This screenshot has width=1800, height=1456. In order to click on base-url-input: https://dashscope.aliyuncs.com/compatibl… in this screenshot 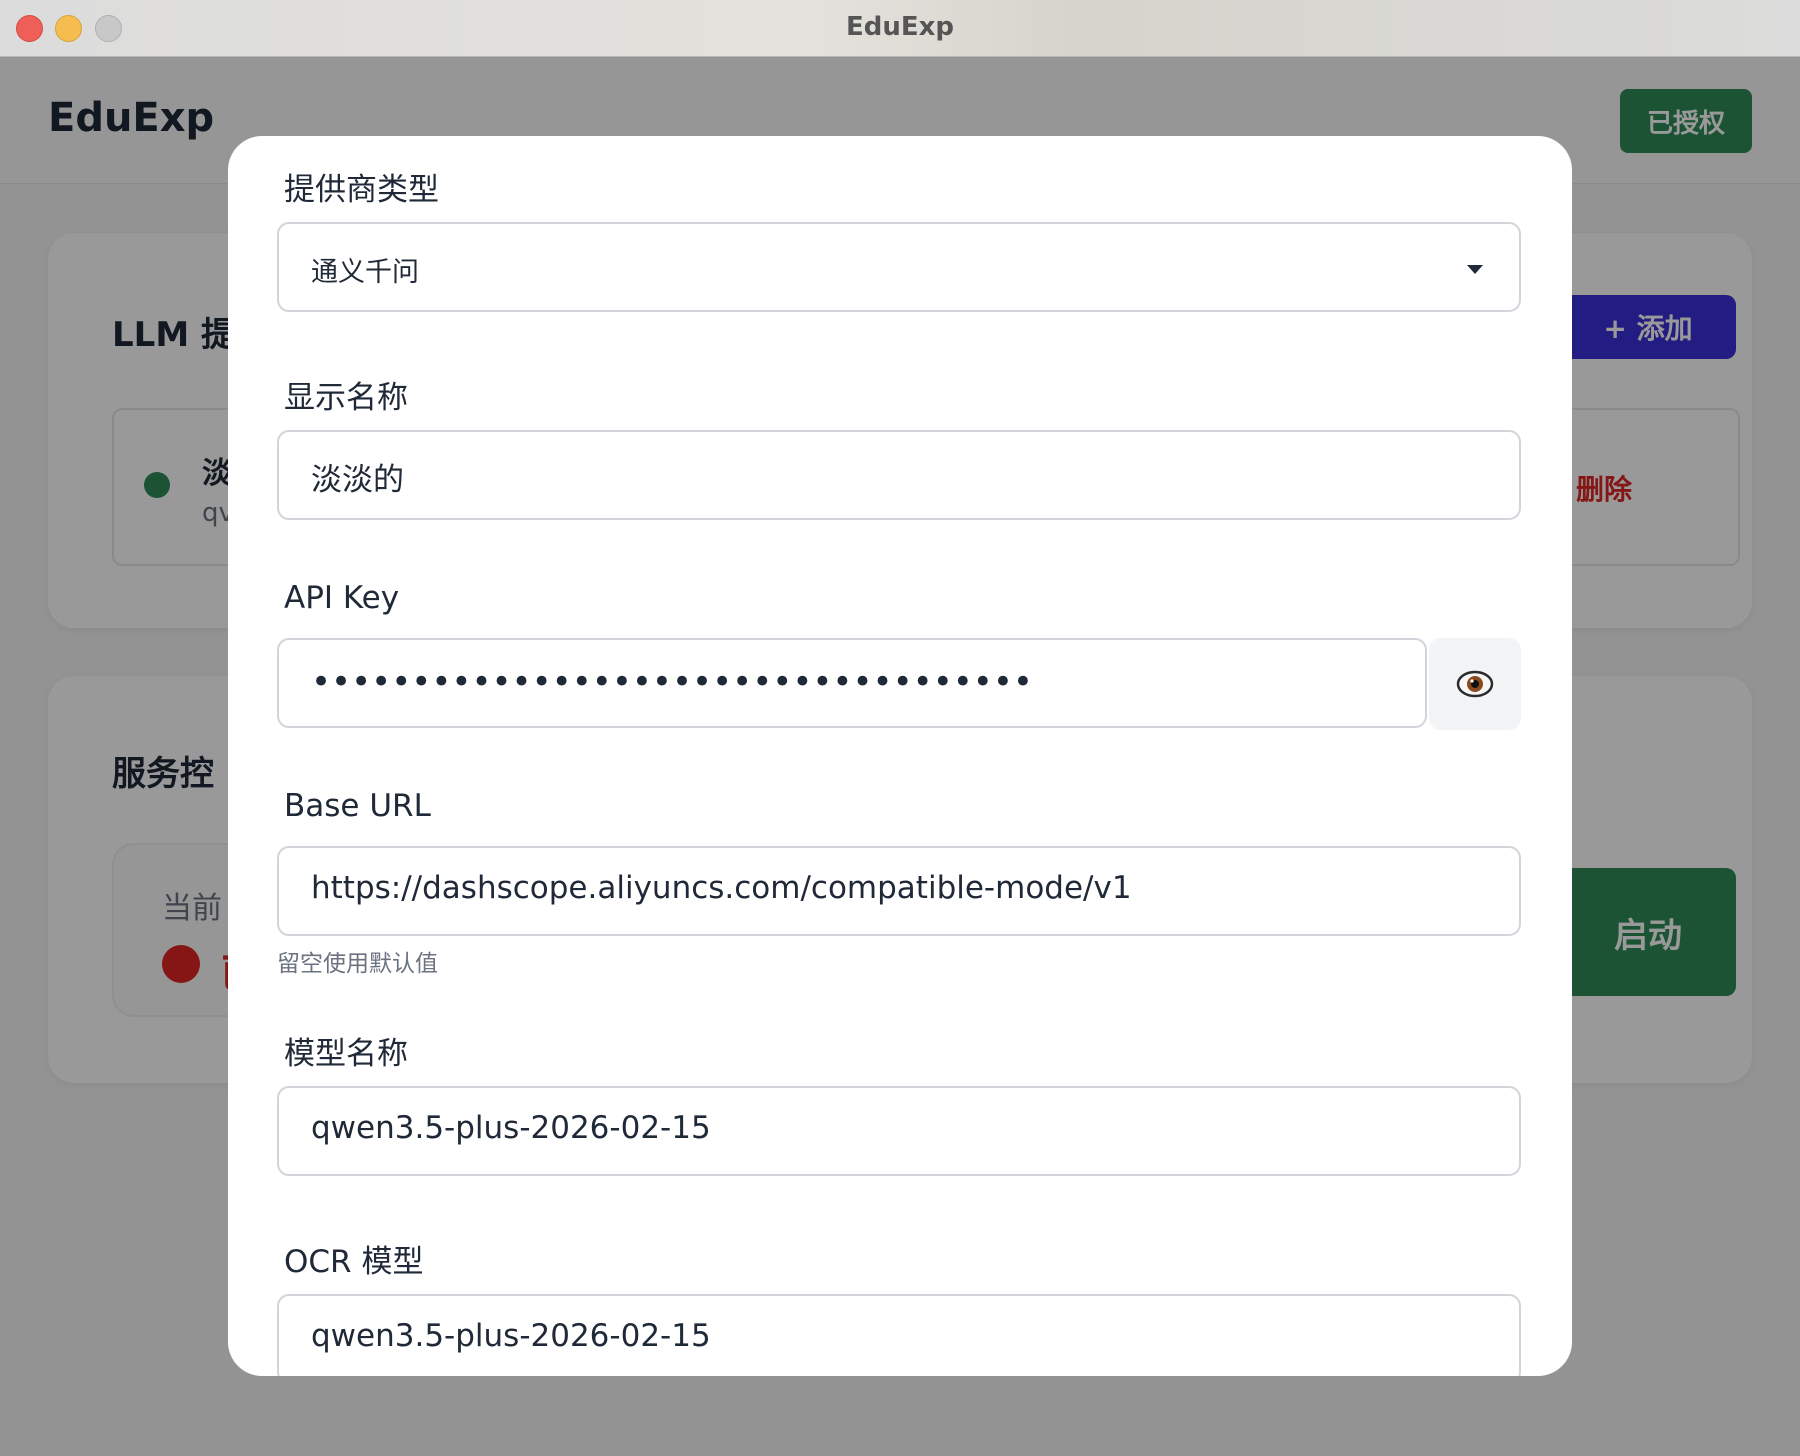, I will do `click(899, 891)`.